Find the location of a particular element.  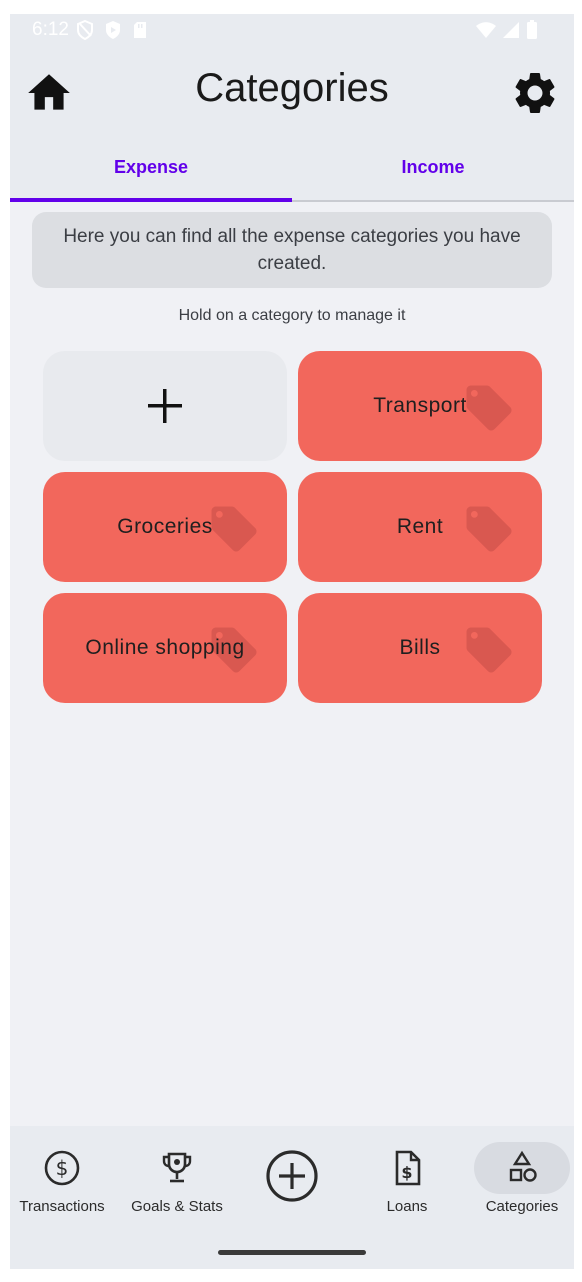

category-tile-online-shopping: Online shopping is located at coordinates (165, 648).